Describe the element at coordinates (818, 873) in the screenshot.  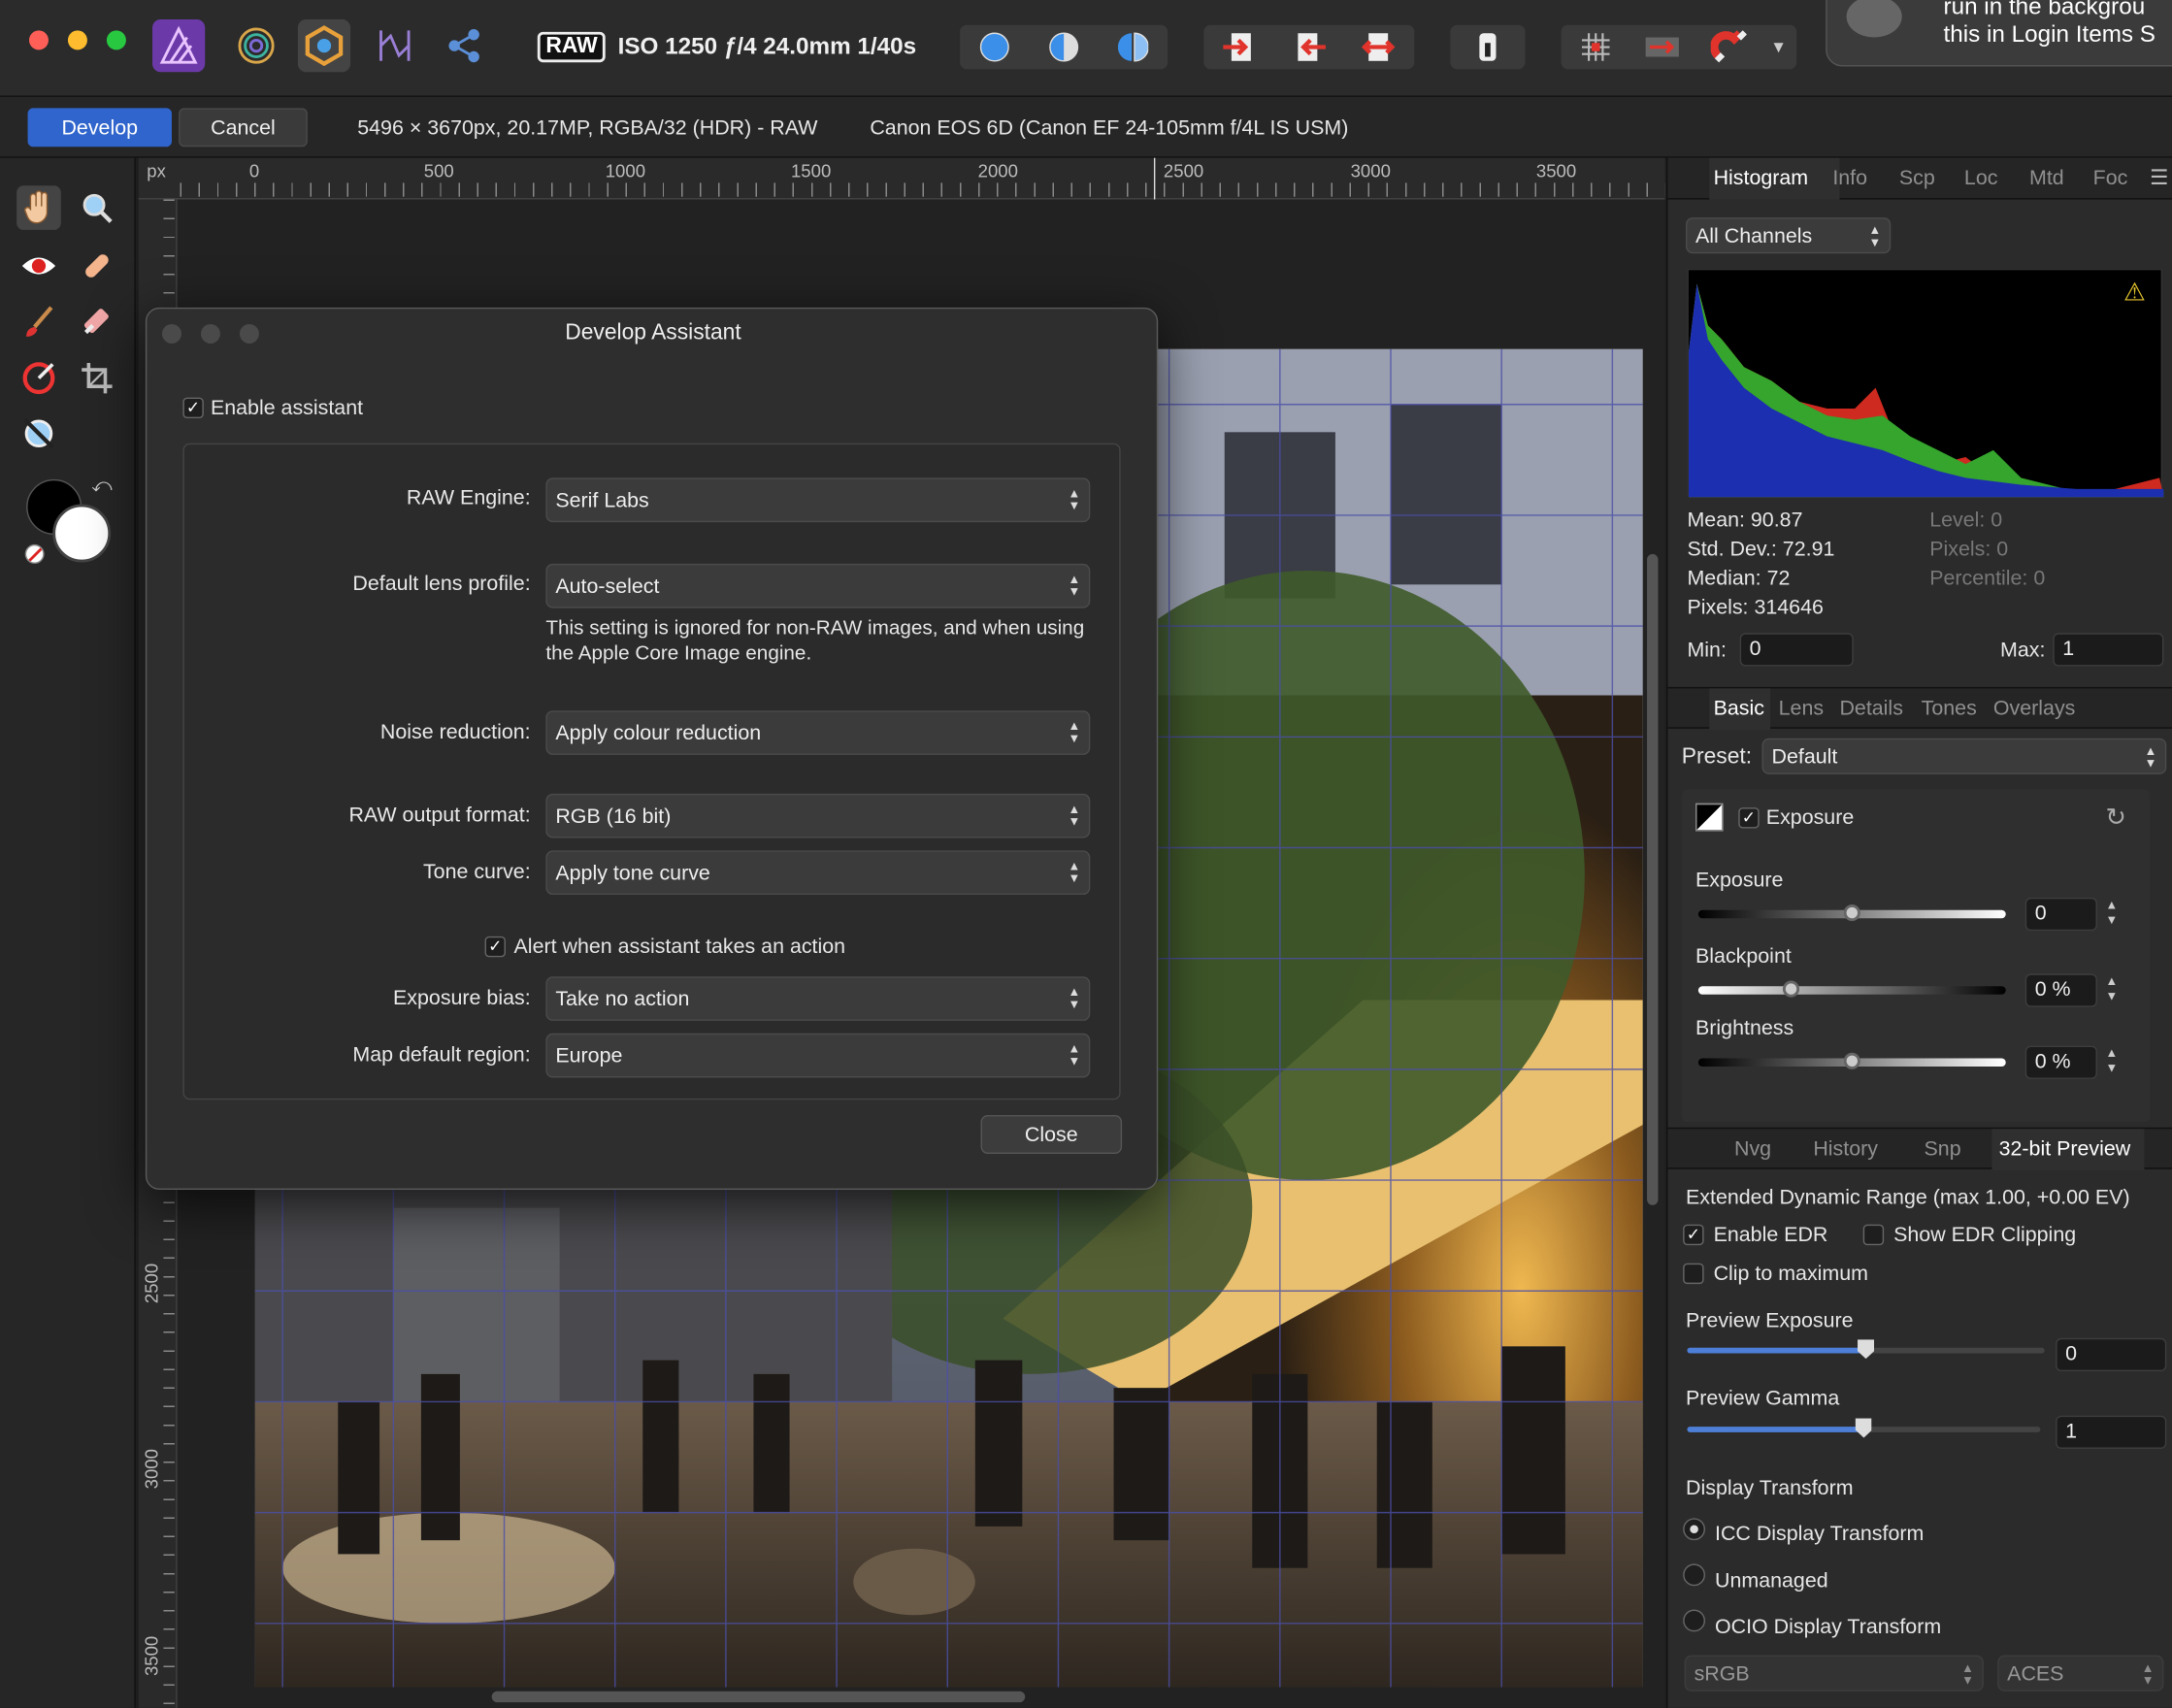
I see `tone-curve-select: Apply tone curve ▲ ▼` at that location.